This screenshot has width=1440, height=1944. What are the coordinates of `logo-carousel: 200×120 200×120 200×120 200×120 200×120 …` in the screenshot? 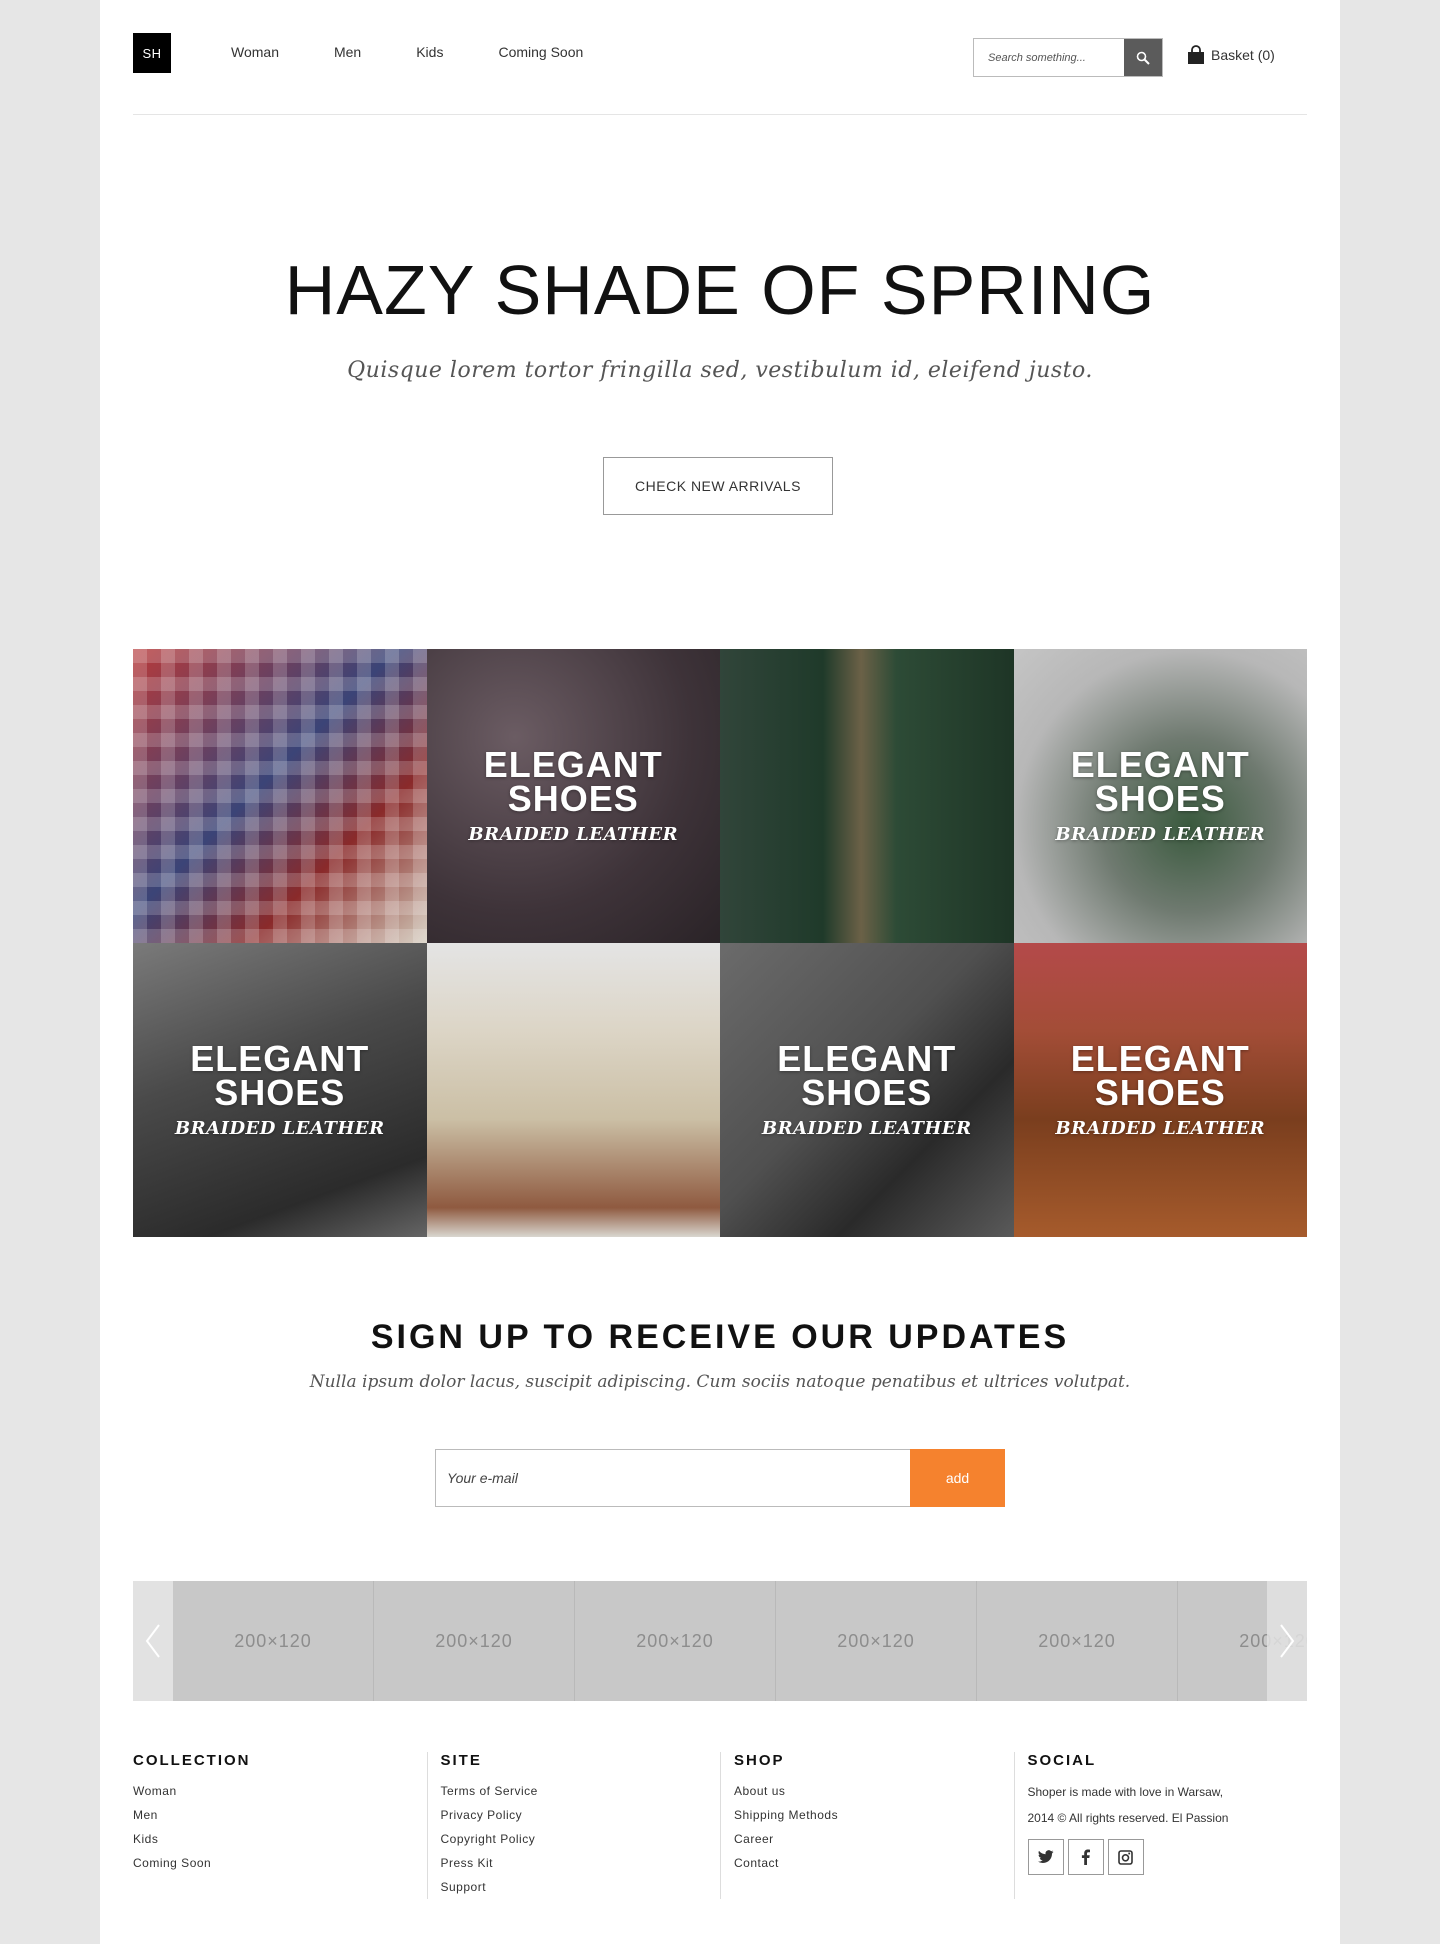 It's located at (720, 1641).